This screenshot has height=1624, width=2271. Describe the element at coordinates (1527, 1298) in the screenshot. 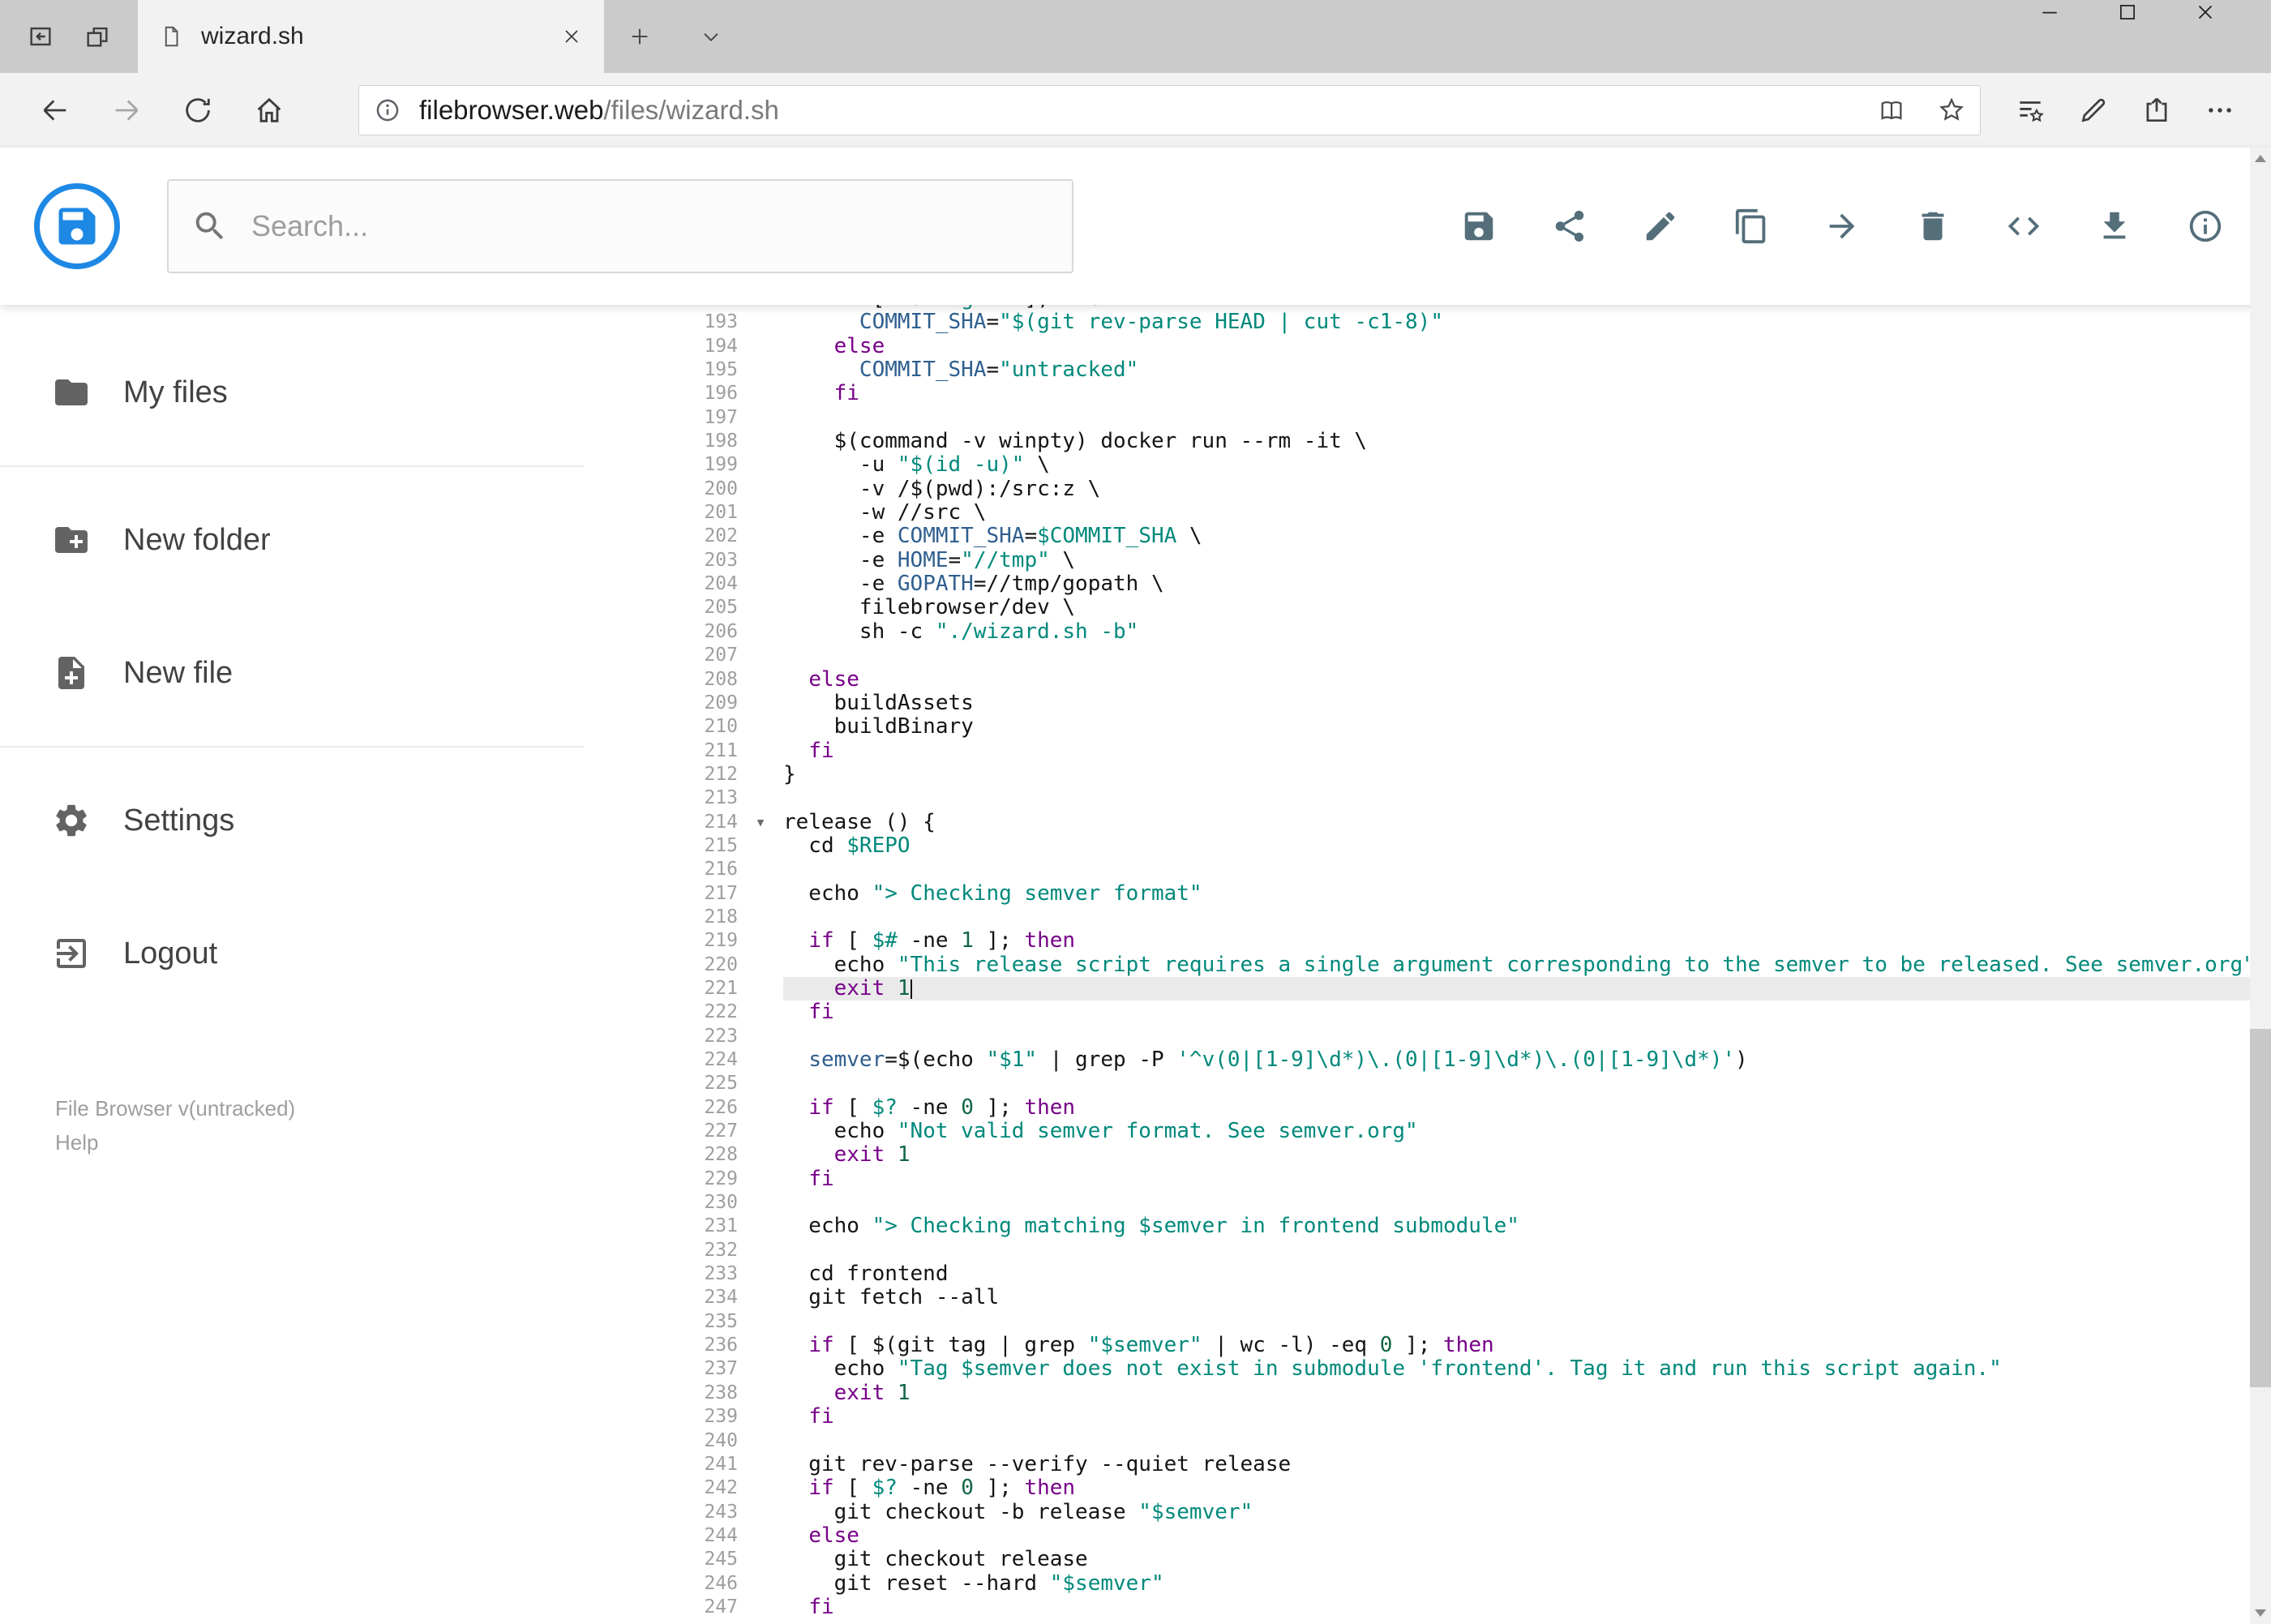

I see `code-line-body: git fetch --all` at that location.